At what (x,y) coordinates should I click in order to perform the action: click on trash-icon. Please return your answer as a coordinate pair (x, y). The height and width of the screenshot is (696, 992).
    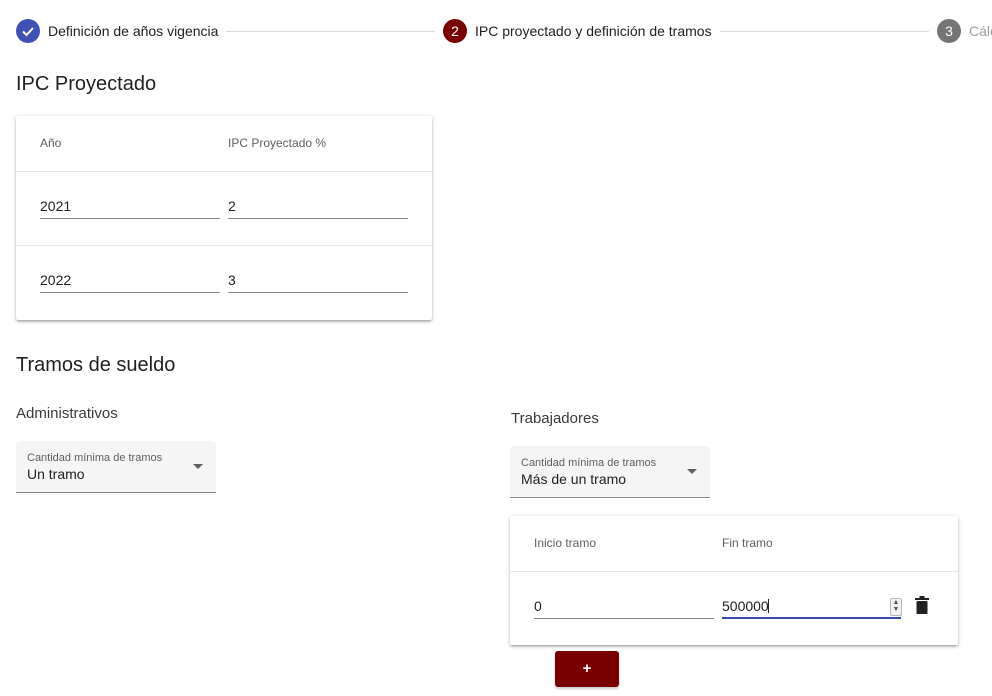
    Looking at the image, I should click on (922, 605).